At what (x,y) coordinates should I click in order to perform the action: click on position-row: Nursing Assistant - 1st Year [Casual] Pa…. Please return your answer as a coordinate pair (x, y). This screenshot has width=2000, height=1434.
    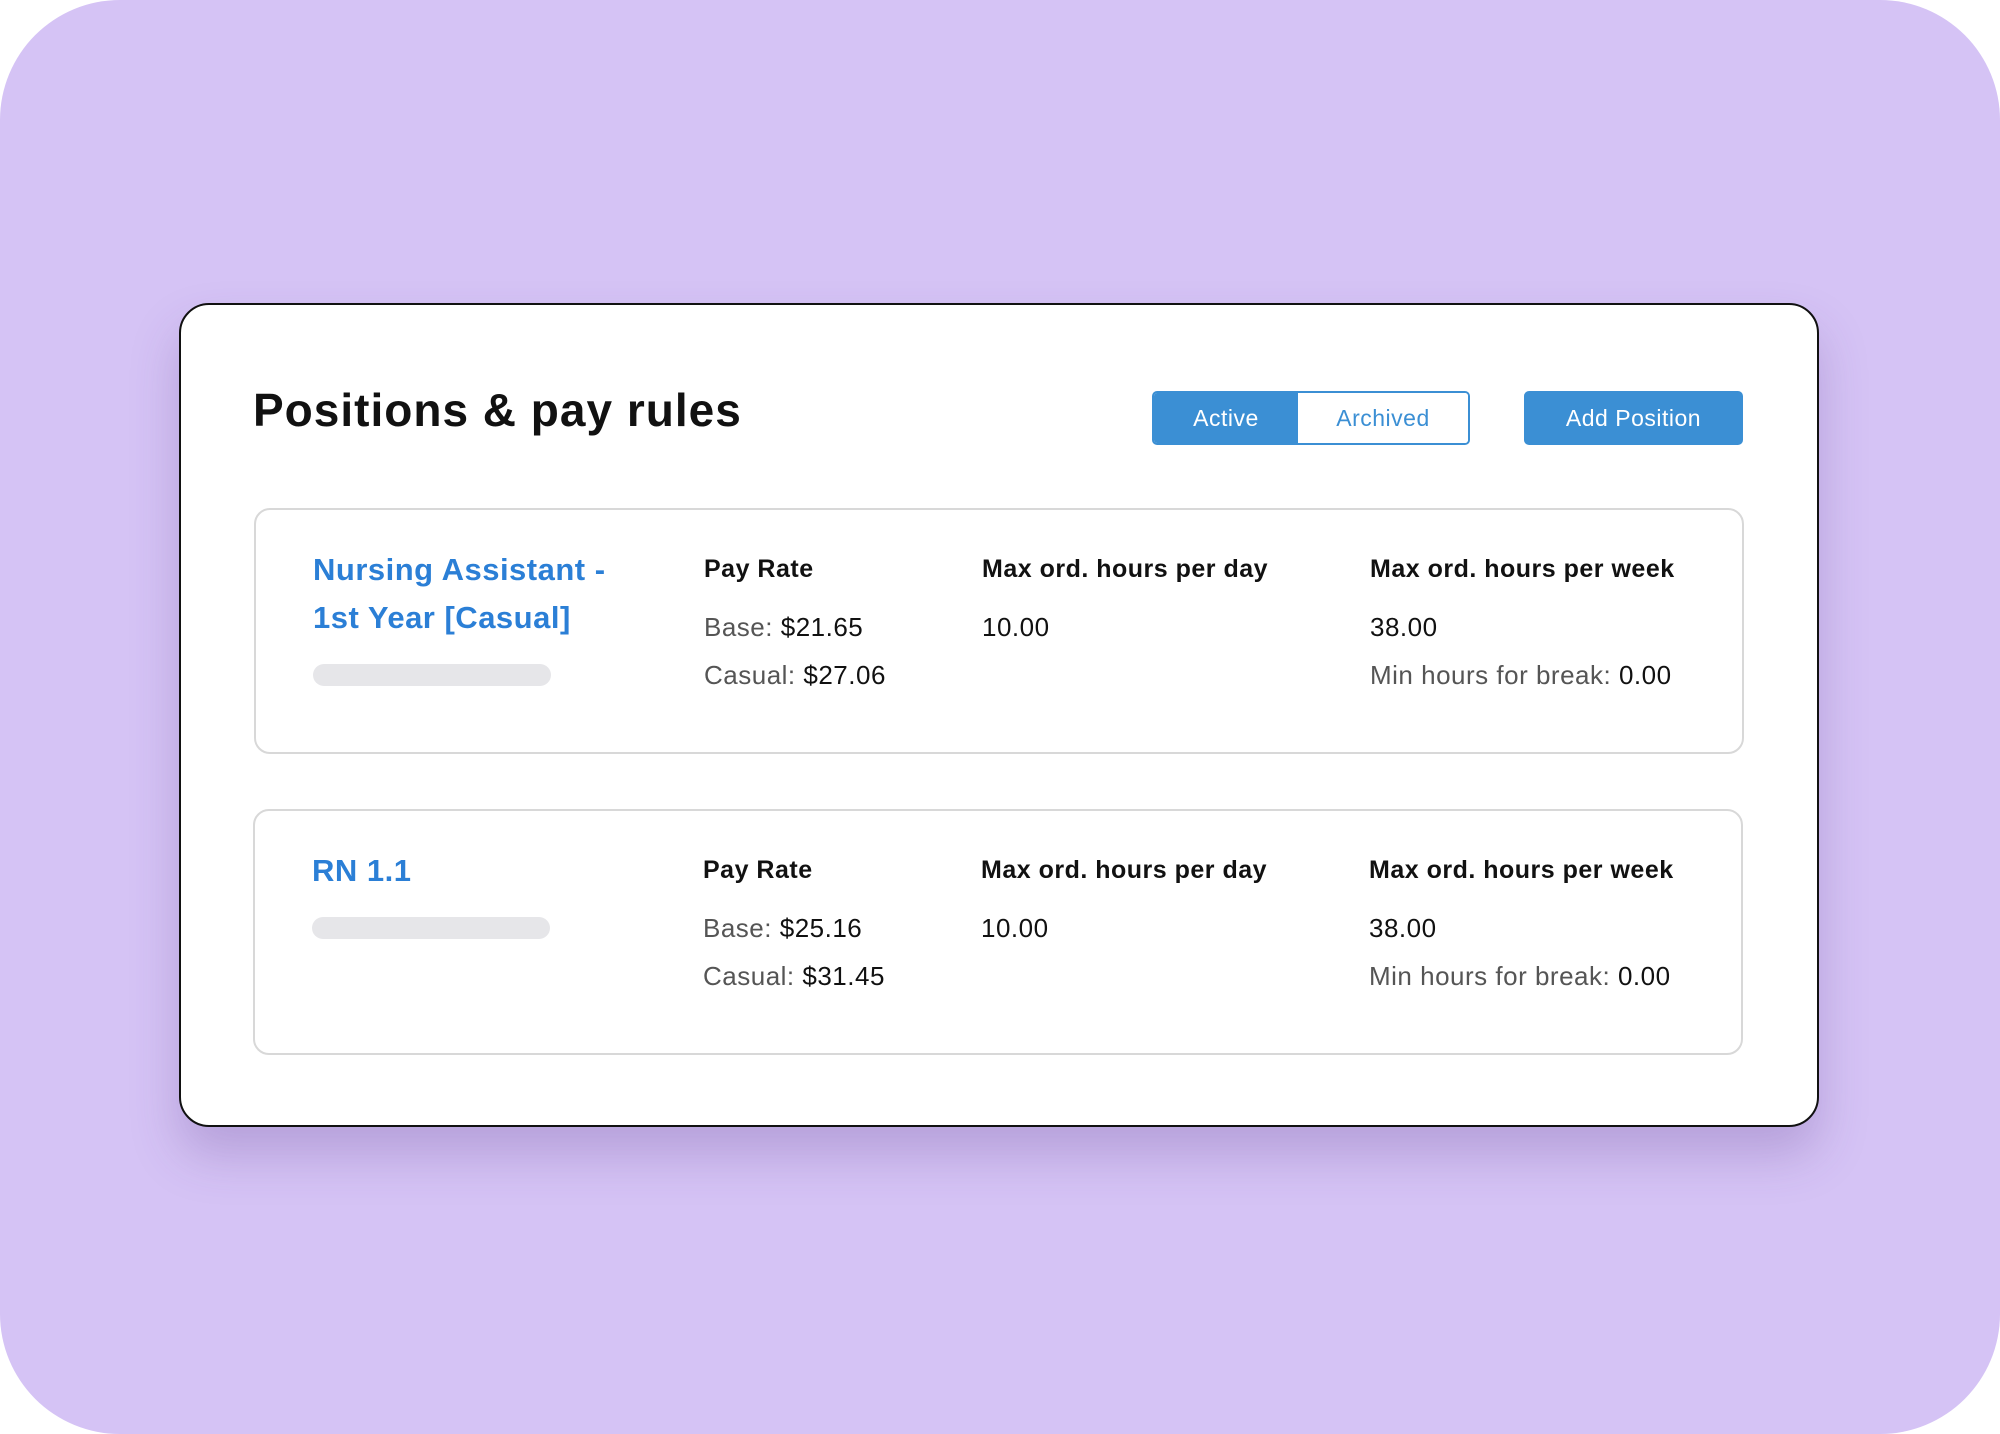
    Looking at the image, I should click on (999, 631).